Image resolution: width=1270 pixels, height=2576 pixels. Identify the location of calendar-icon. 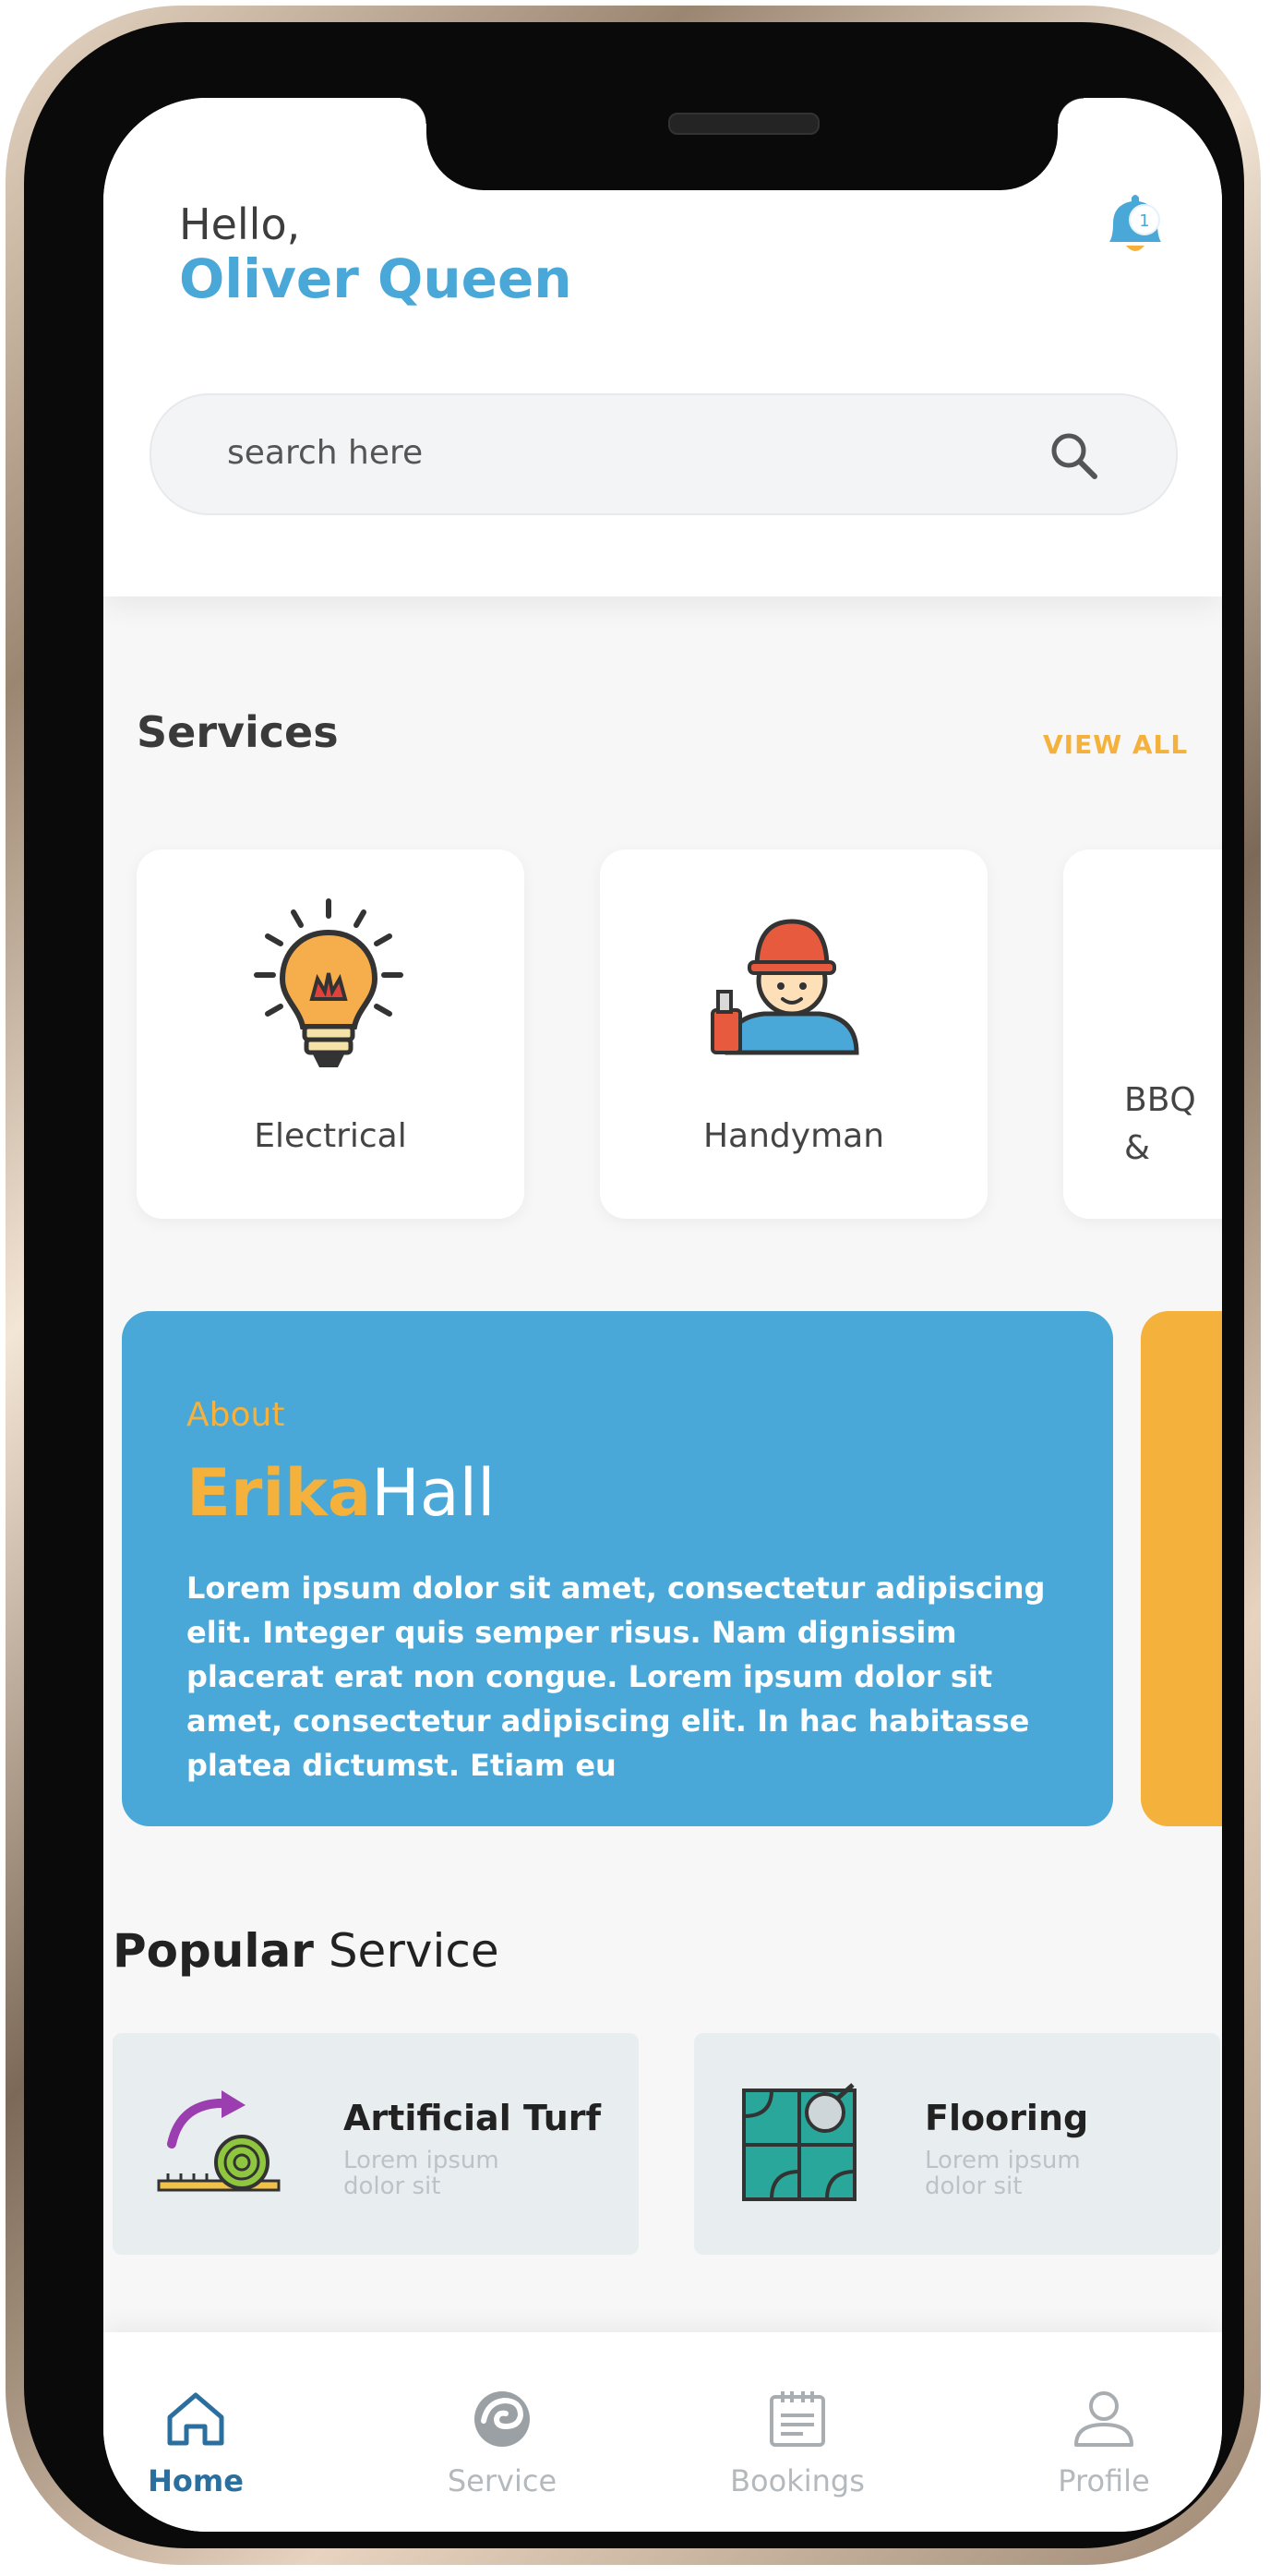
(797, 2419).